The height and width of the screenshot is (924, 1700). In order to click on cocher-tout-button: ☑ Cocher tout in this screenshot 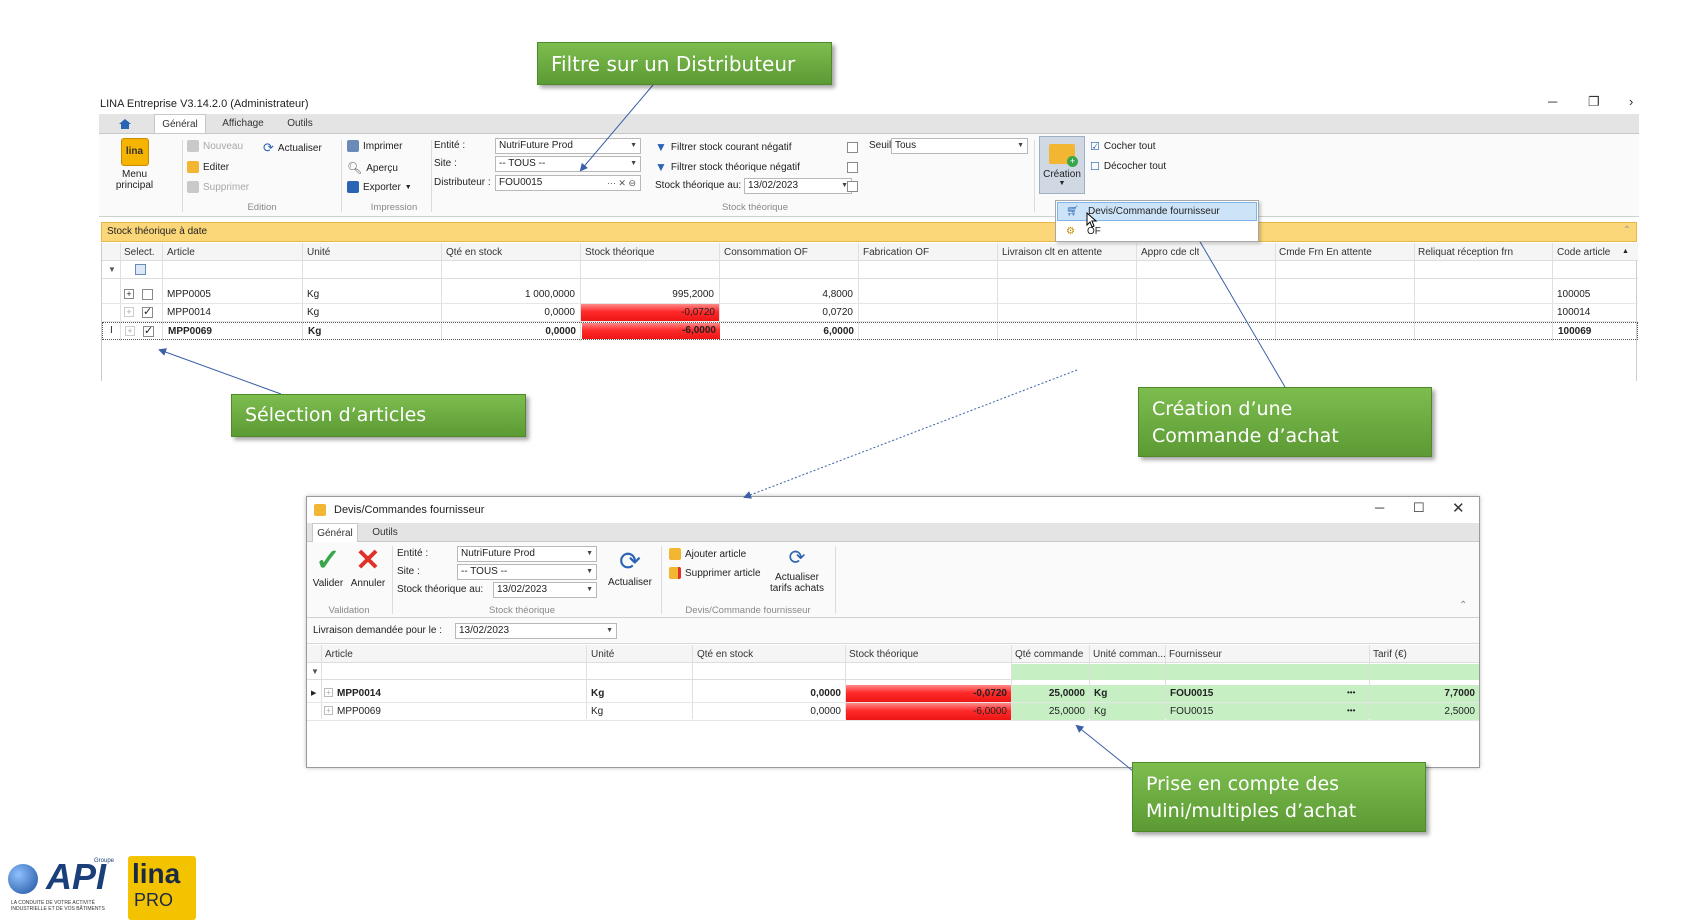, I will do `click(1123, 146)`.